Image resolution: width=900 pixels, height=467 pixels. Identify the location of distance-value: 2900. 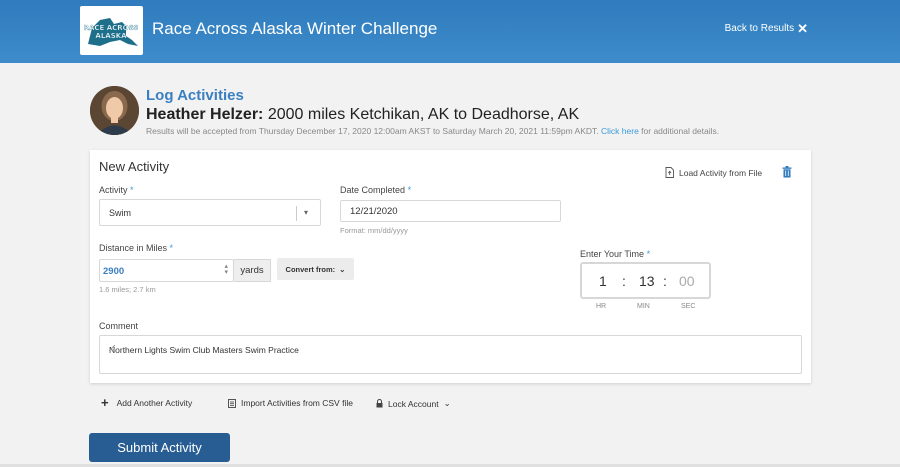
(114, 271).